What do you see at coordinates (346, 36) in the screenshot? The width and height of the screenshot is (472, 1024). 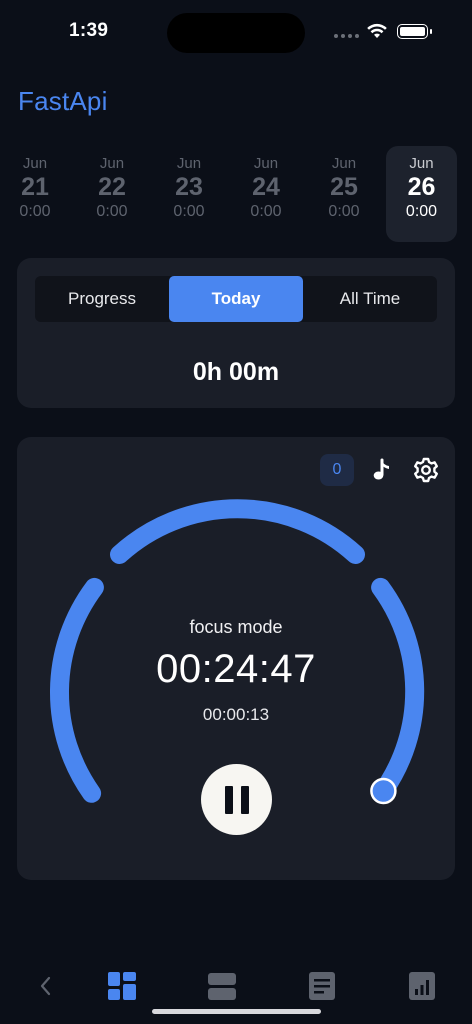 I see `cellular-signal-icon` at bounding box center [346, 36].